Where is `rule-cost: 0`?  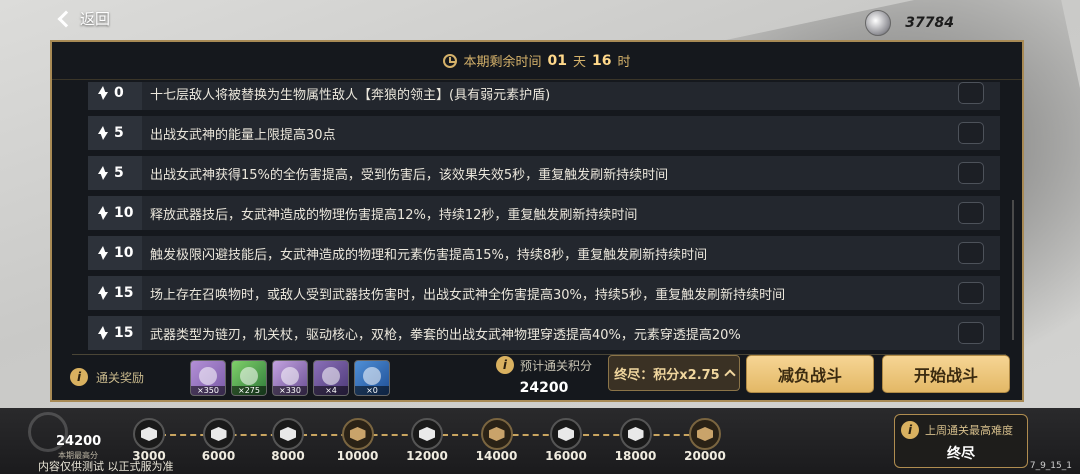 rule-cost: 0 is located at coordinates (115, 96).